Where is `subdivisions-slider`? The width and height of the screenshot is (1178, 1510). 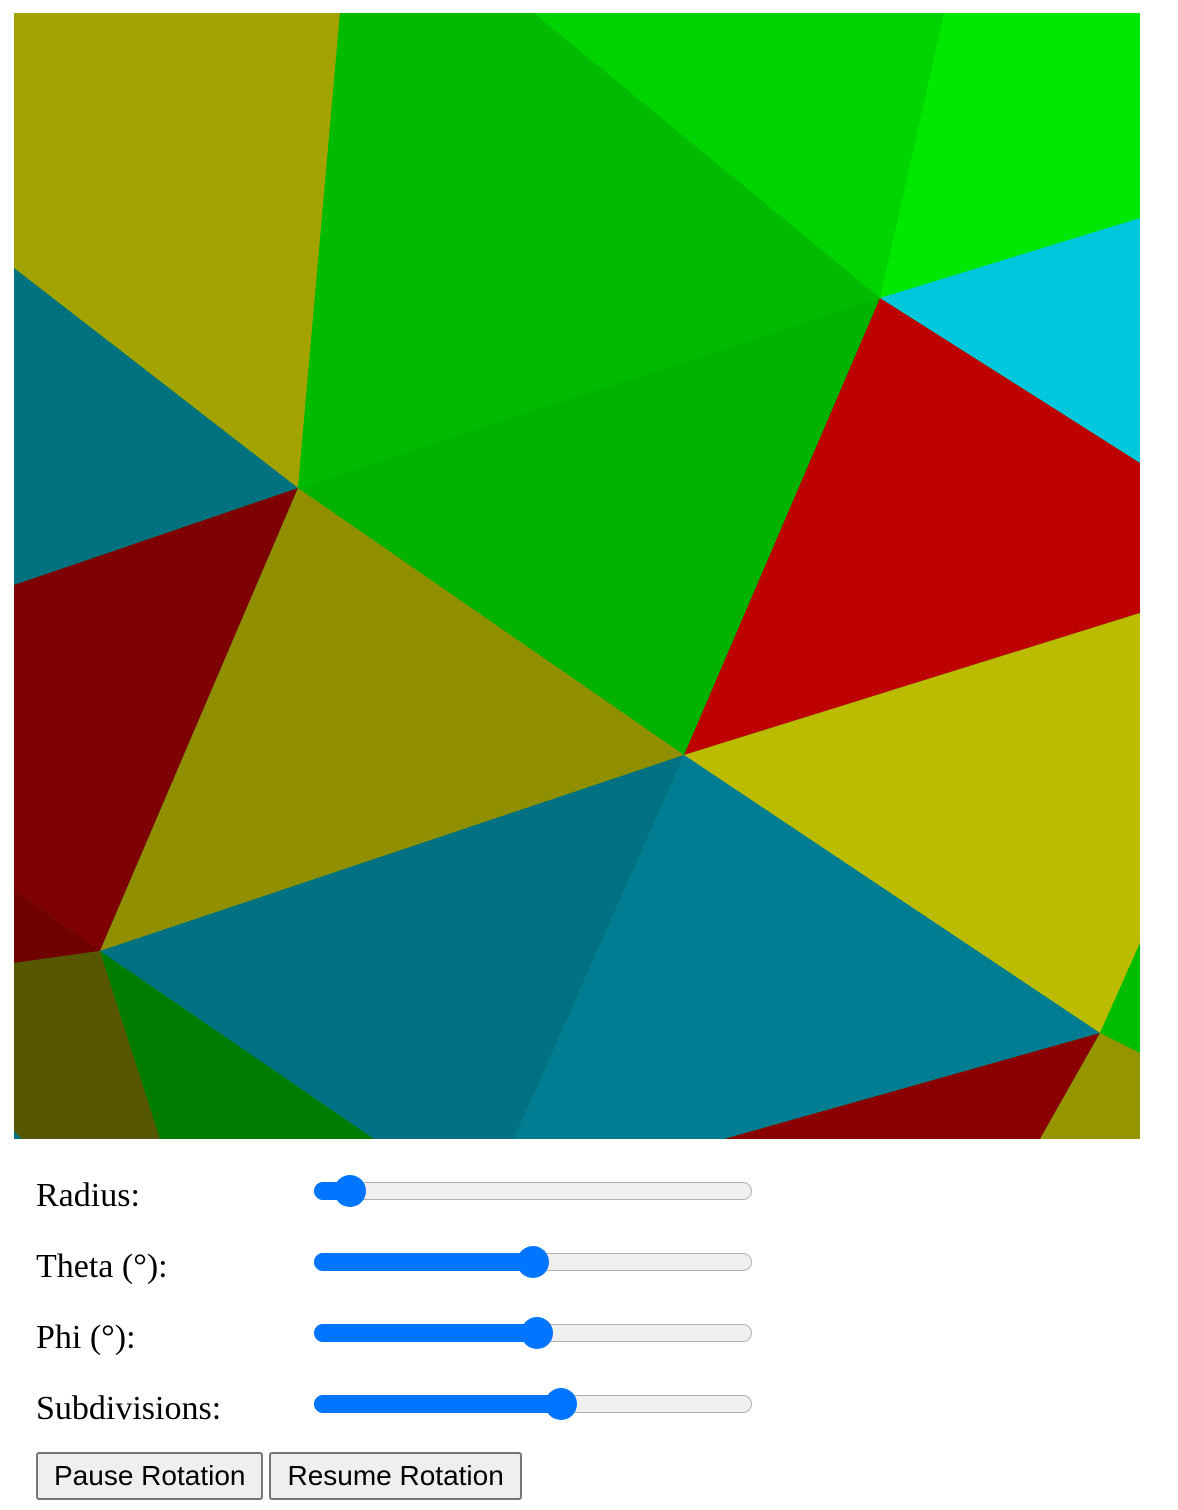 subdivisions-slider is located at coordinates (533, 1404).